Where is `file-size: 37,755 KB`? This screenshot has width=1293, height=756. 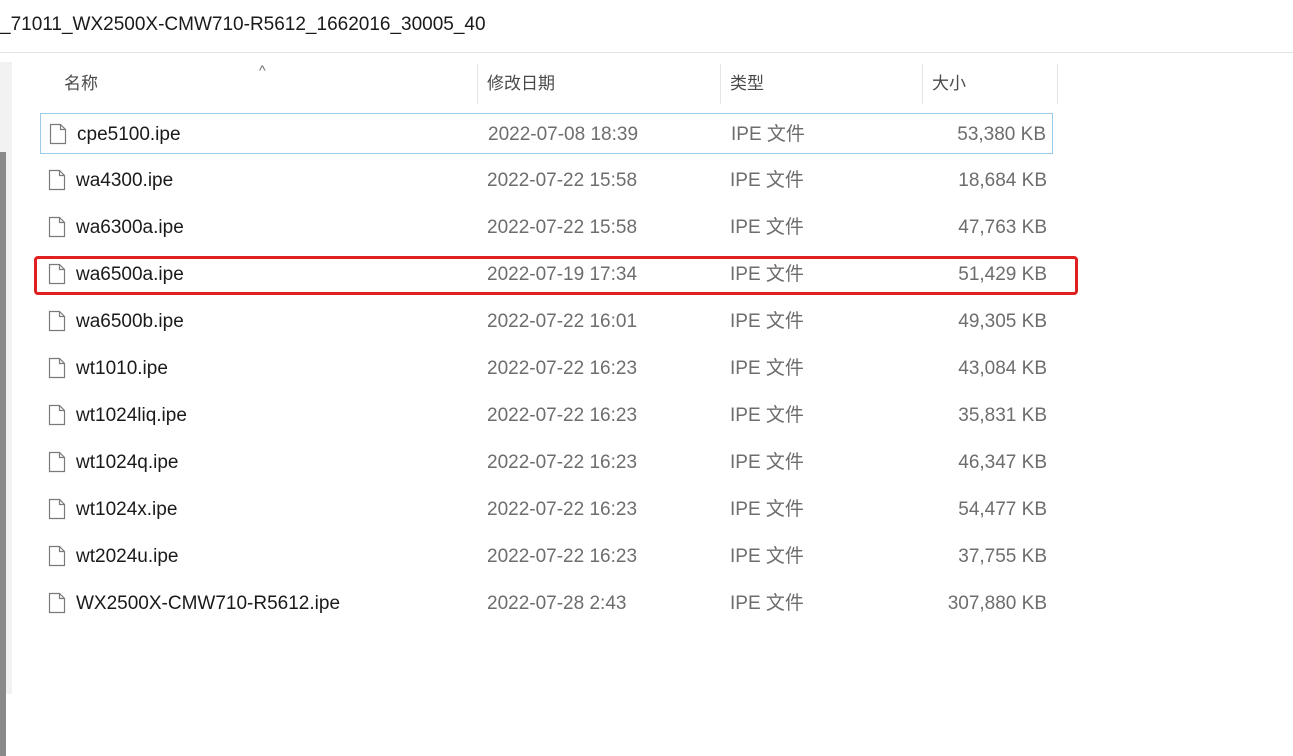 file-size: 37,755 KB is located at coordinates (1002, 556).